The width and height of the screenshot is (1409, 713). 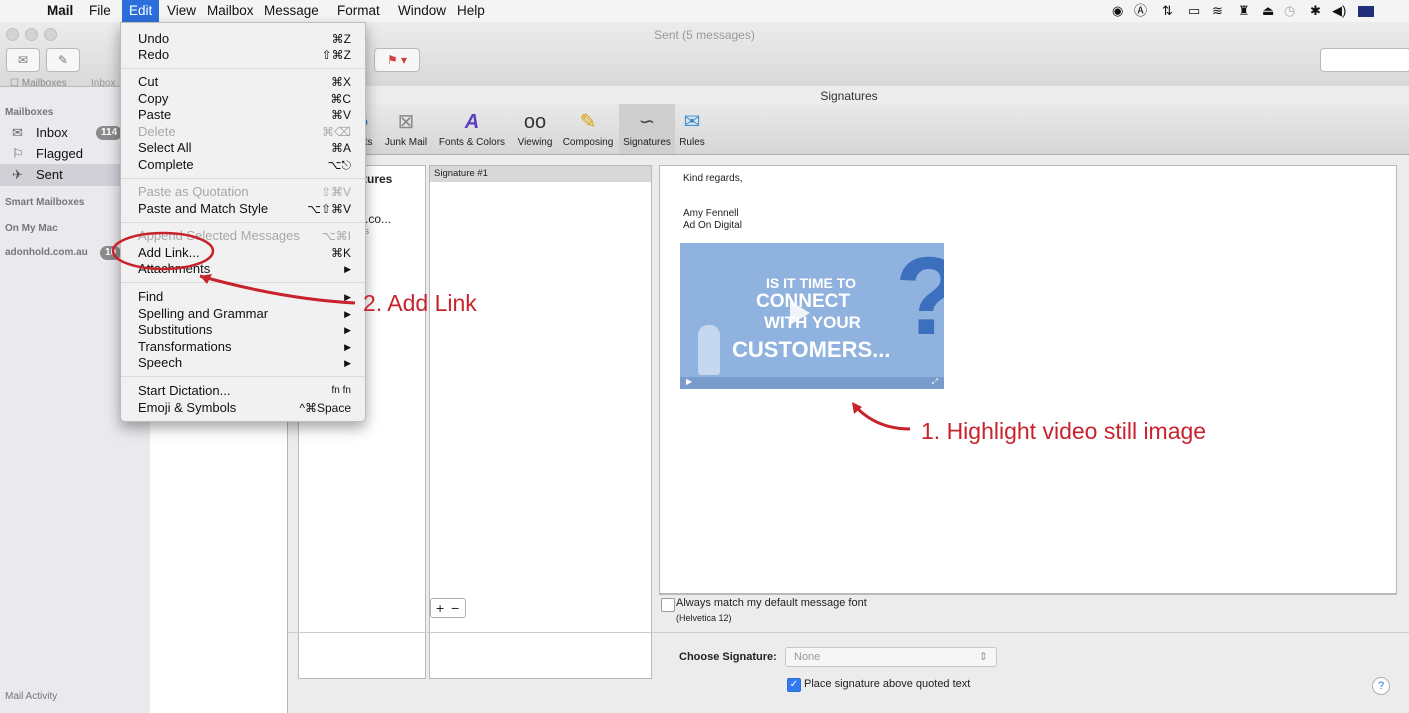 What do you see at coordinates (1064, 431) in the screenshot?
I see `step1-annotation: 1. Highlight video still image` at bounding box center [1064, 431].